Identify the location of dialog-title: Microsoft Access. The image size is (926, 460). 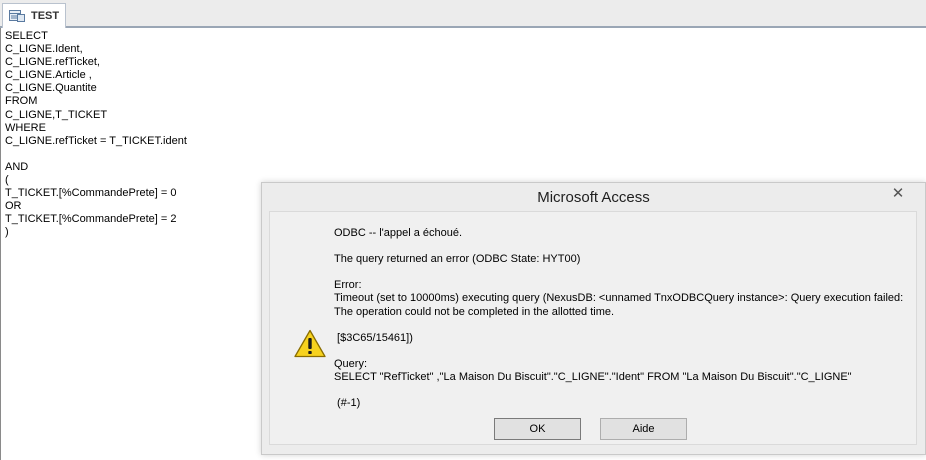
(593, 197).